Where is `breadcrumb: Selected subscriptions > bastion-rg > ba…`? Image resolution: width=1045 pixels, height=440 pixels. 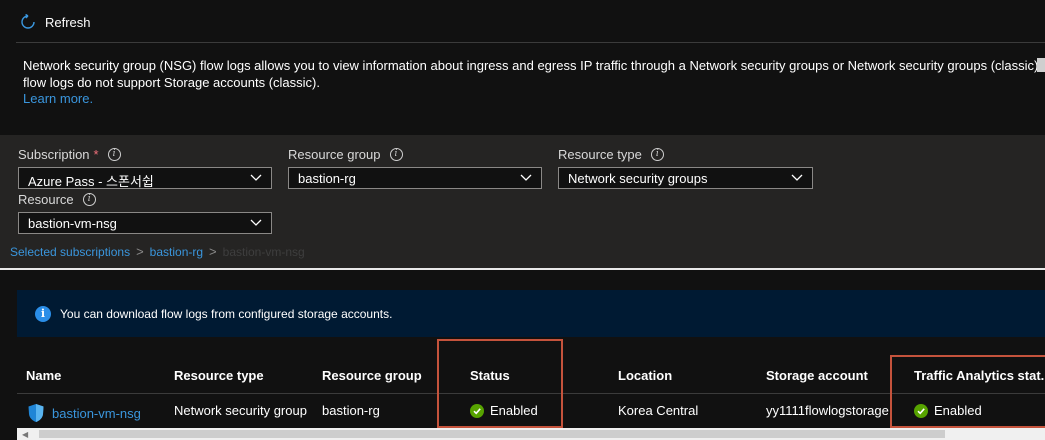 breadcrumb: Selected subscriptions > bastion-rg > ba… is located at coordinates (157, 251).